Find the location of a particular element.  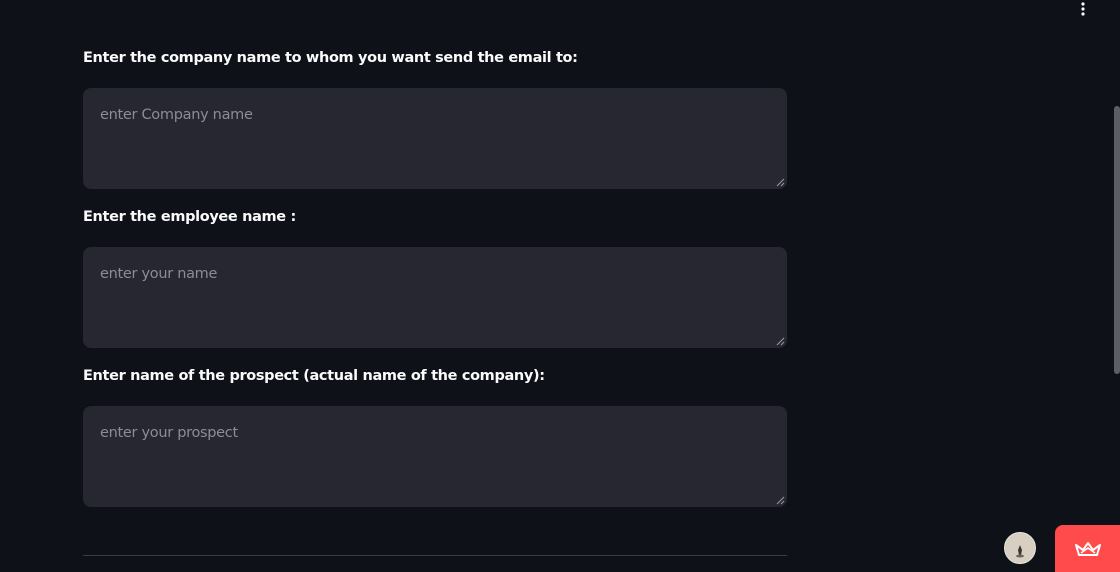

streamlit-badge-button is located at coordinates (1087, 548).